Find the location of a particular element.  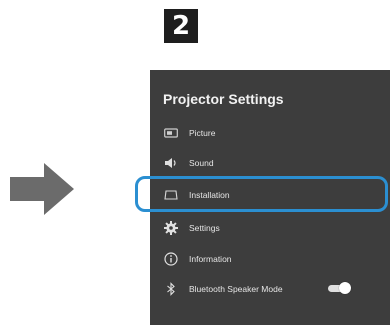

info-icon is located at coordinates (171, 259).